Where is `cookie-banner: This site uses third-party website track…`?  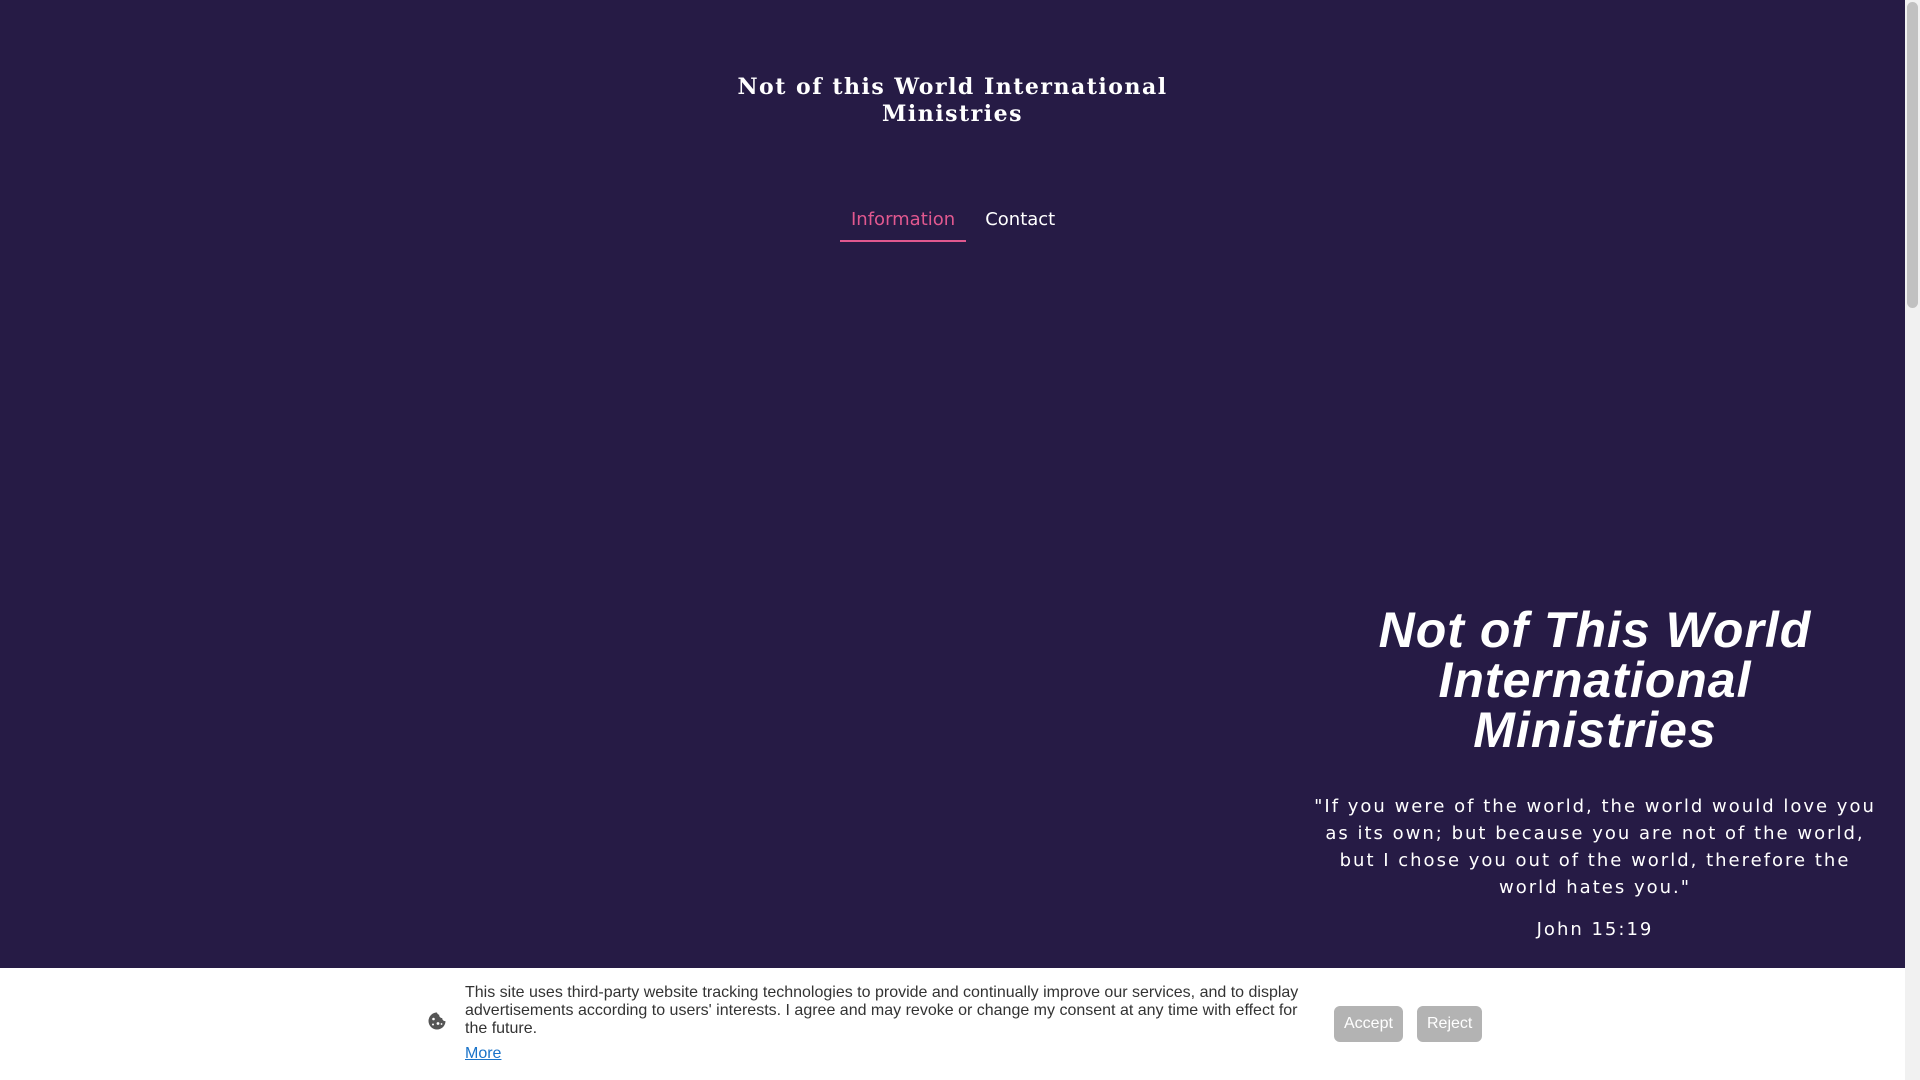 cookie-banner: This site uses third-party website track… is located at coordinates (952, 1024).